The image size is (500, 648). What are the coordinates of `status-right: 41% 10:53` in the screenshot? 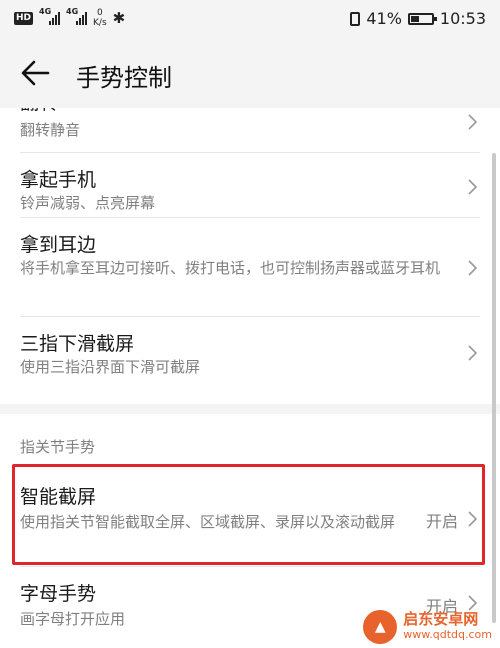 It's located at (418, 18).